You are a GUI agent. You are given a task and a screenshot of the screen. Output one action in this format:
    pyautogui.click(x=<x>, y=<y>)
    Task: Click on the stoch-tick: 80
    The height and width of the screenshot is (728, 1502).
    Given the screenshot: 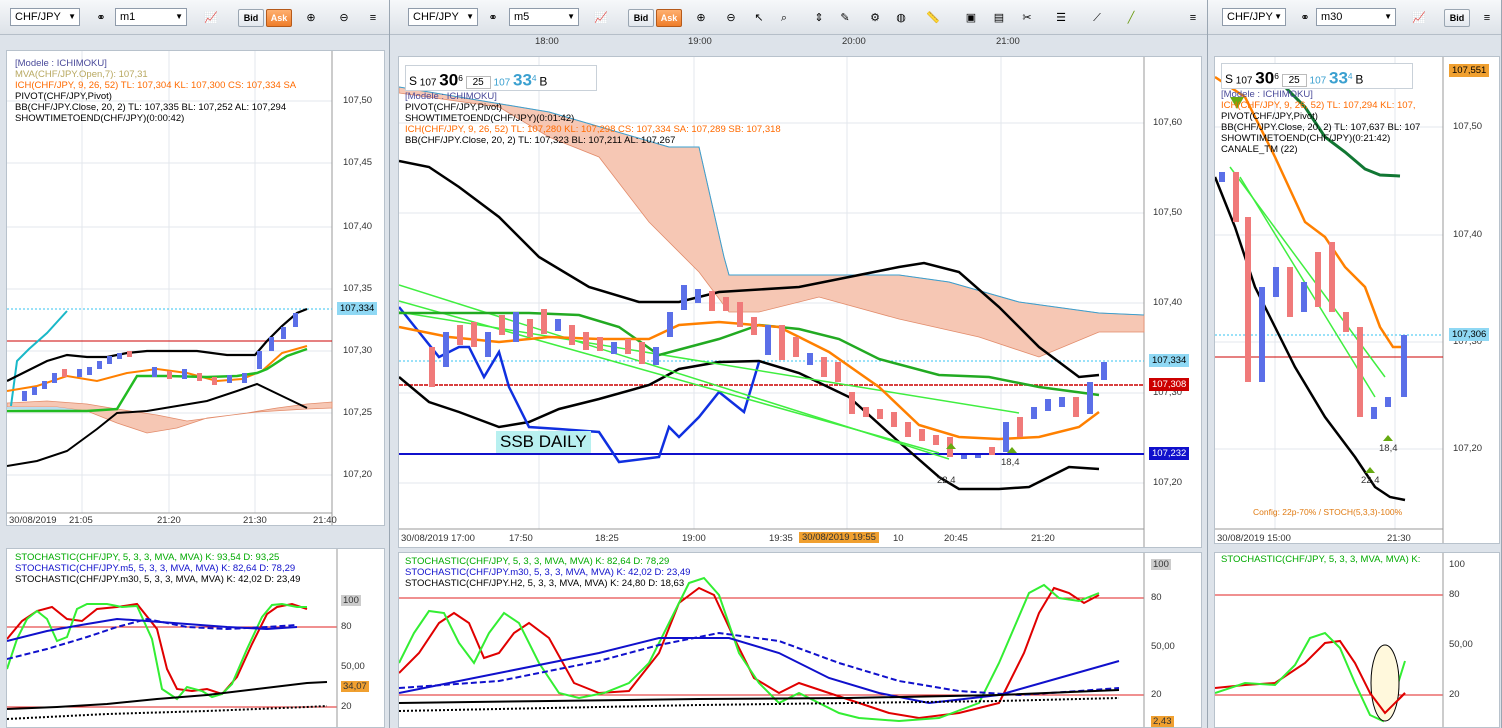 What is the action you would take?
    pyautogui.click(x=1454, y=594)
    